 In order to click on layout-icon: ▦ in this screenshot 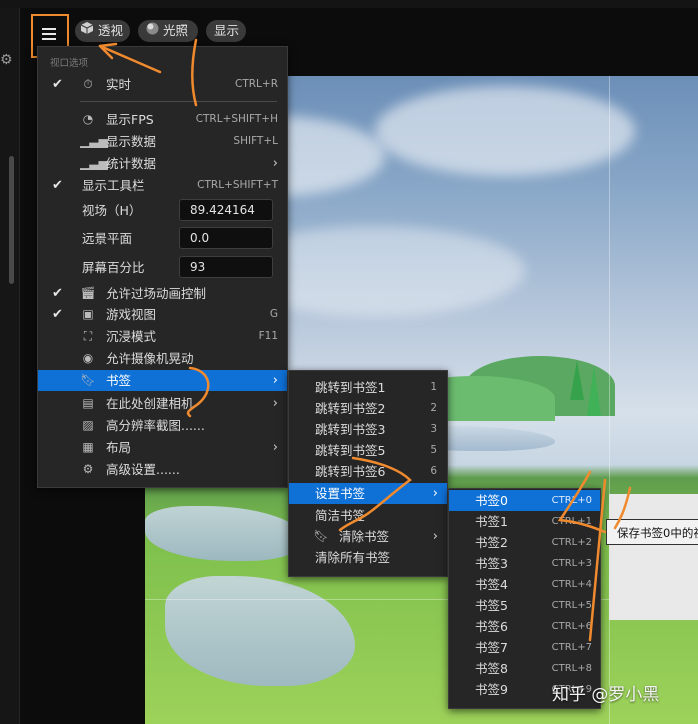, I will do `click(88, 447)`.